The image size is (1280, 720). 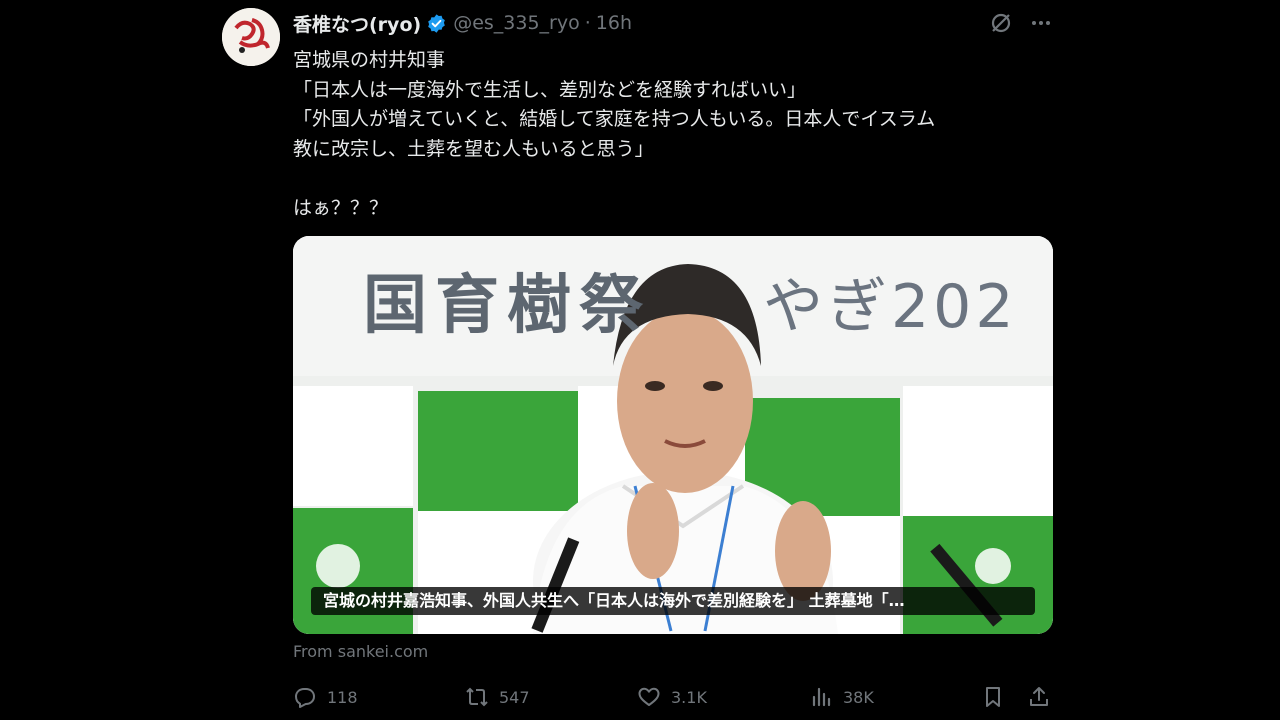 I want to click on repost-icon, so click(x=477, y=697).